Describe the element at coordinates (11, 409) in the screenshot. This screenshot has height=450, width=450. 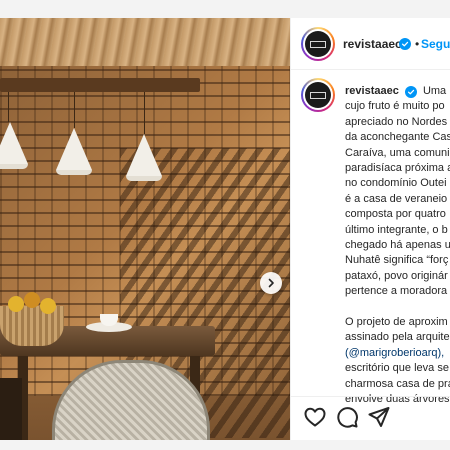
I see `stool` at that location.